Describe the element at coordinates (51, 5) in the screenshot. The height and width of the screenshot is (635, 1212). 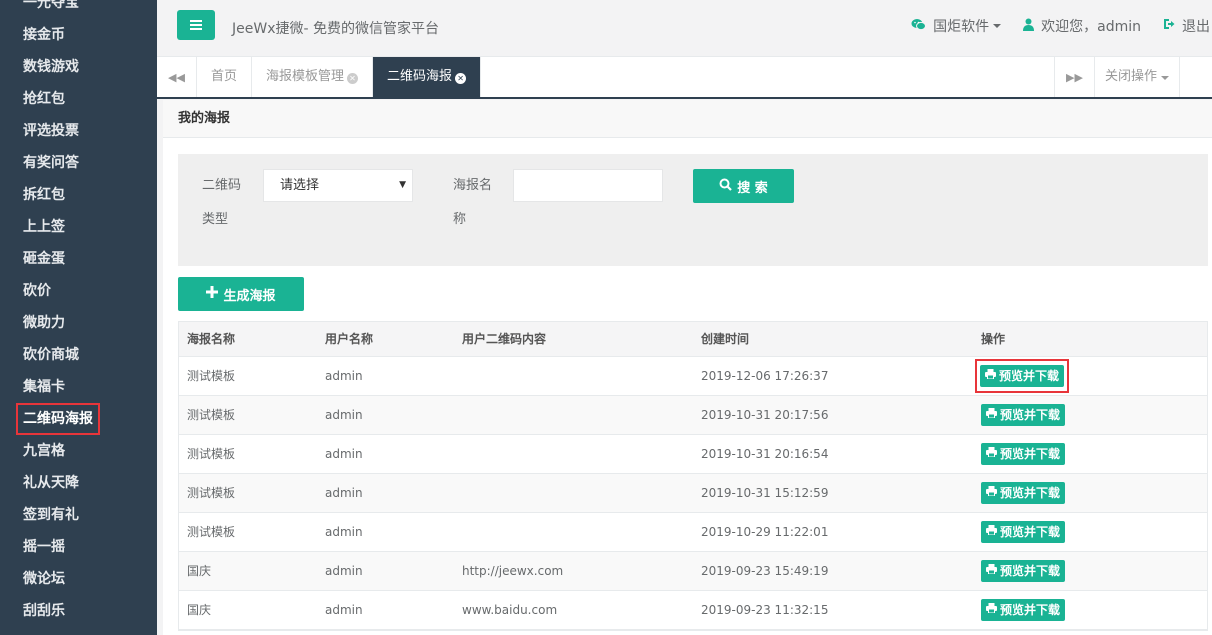
I see `sidebar-item-label: 一元夺宝` at that location.